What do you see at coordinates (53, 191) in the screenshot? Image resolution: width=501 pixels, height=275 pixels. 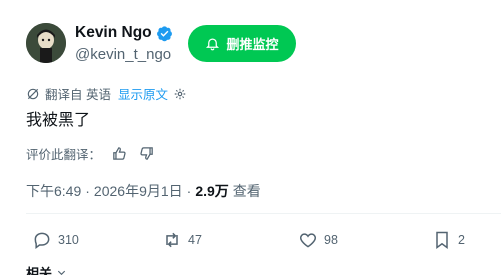 I see `tweet-time: 下午6:49` at bounding box center [53, 191].